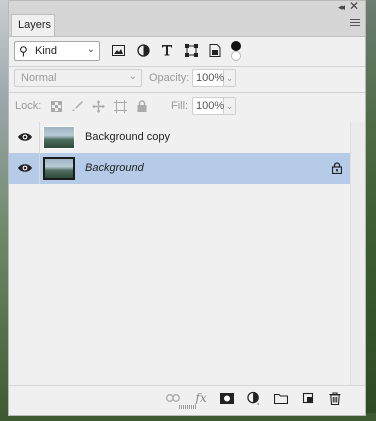  Describe the element at coordinates (208, 106) in the screenshot. I see `fill-field: 100%` at that location.